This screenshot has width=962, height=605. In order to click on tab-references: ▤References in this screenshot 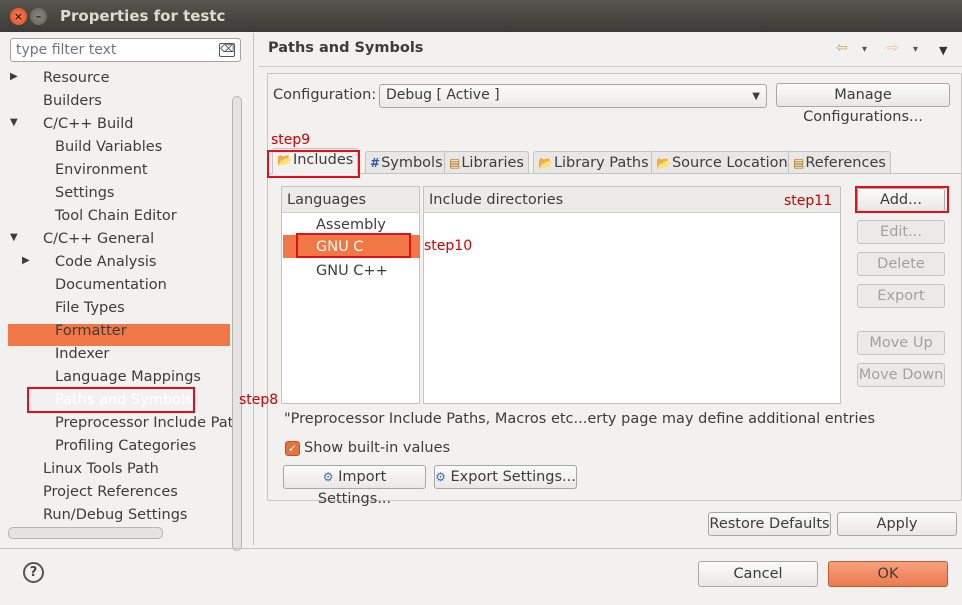, I will do `click(839, 162)`.